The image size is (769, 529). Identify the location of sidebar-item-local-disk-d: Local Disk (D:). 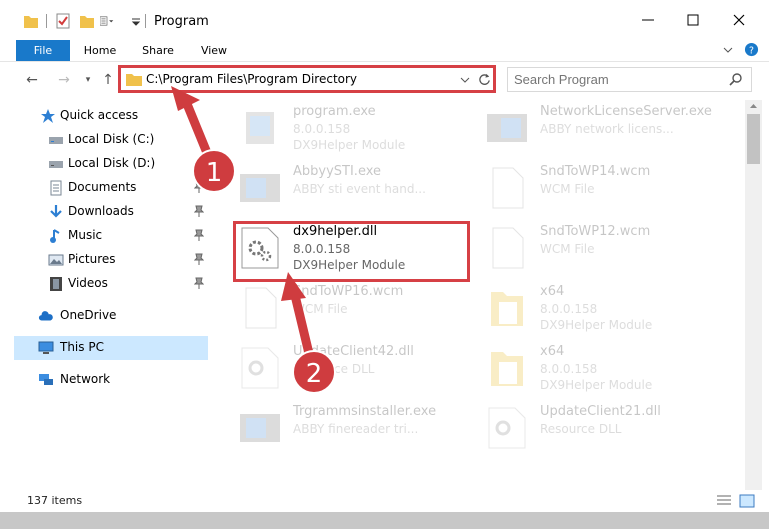
(112, 164).